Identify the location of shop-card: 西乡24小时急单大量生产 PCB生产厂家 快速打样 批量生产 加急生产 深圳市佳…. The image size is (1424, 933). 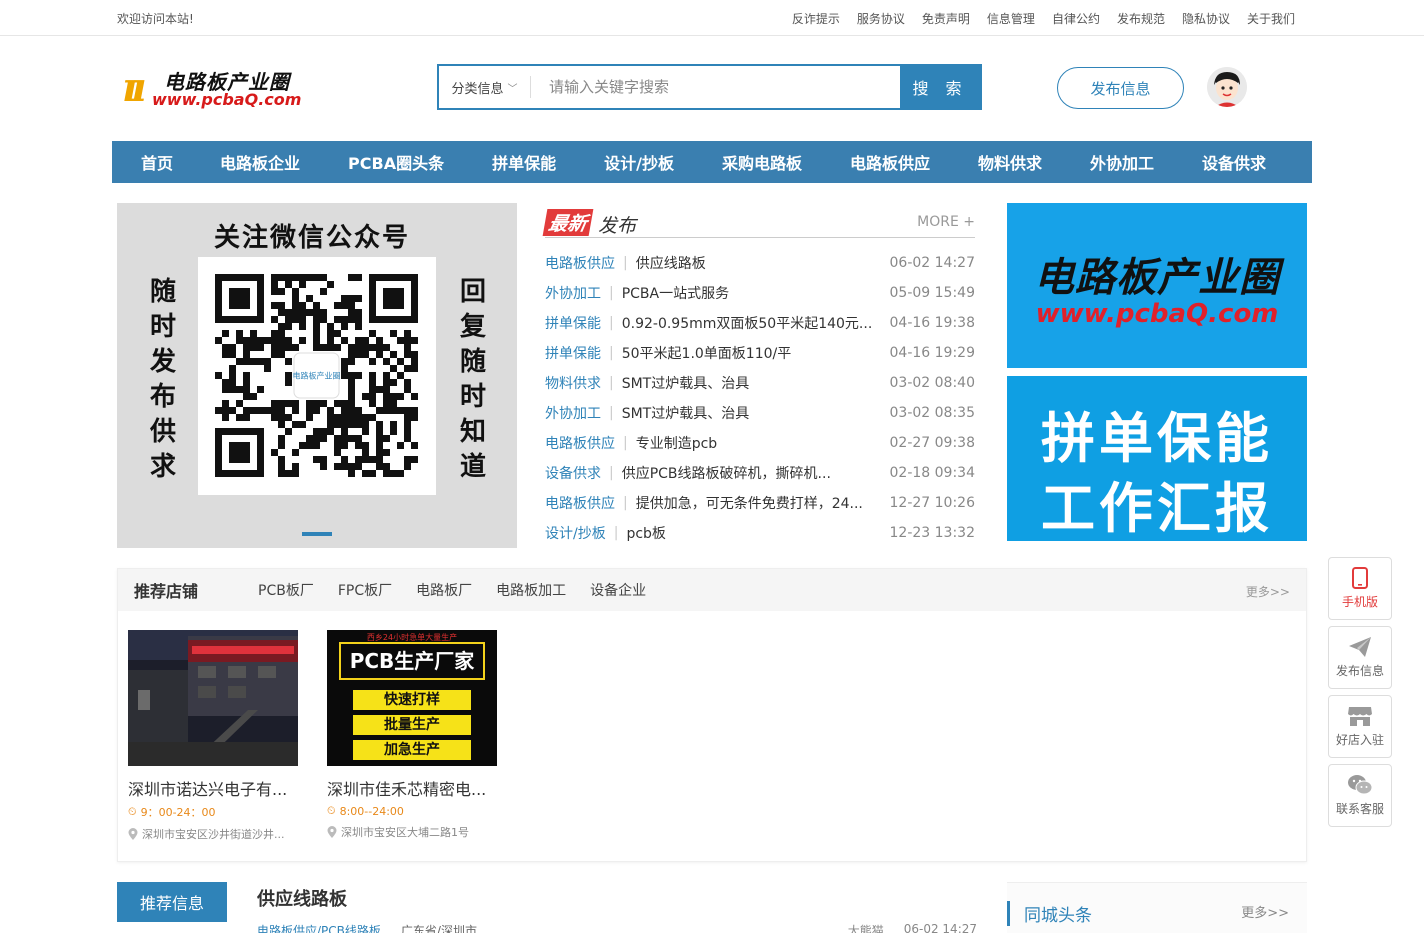
(412, 735).